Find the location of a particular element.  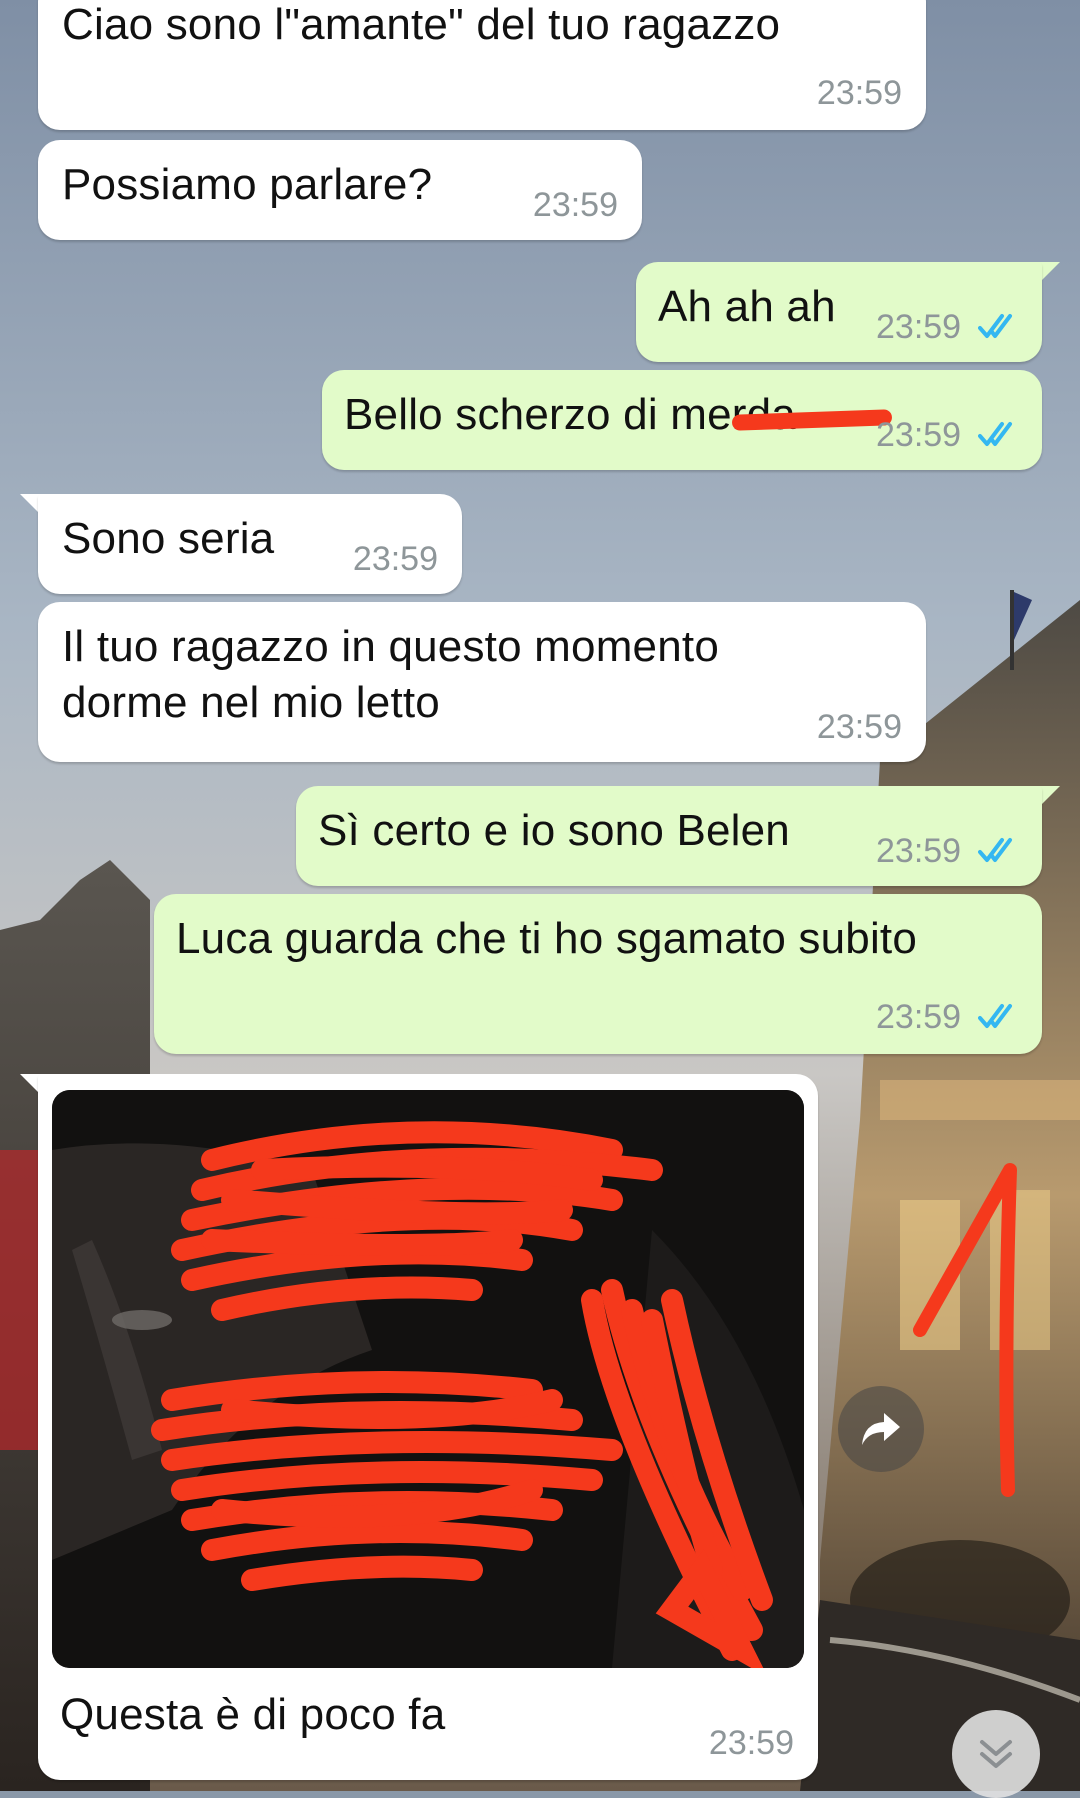

message-text: Luca guarda che ti ho sgamato subito is located at coordinates (547, 938).